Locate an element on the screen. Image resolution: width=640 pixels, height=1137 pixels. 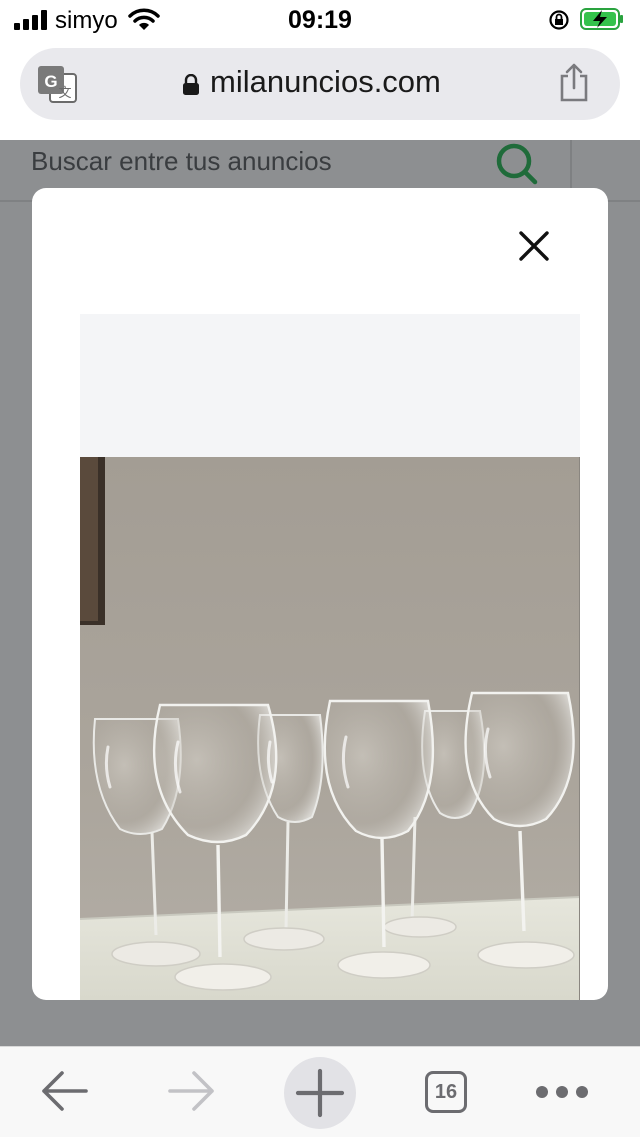
close-icon is located at coordinates (534, 252).